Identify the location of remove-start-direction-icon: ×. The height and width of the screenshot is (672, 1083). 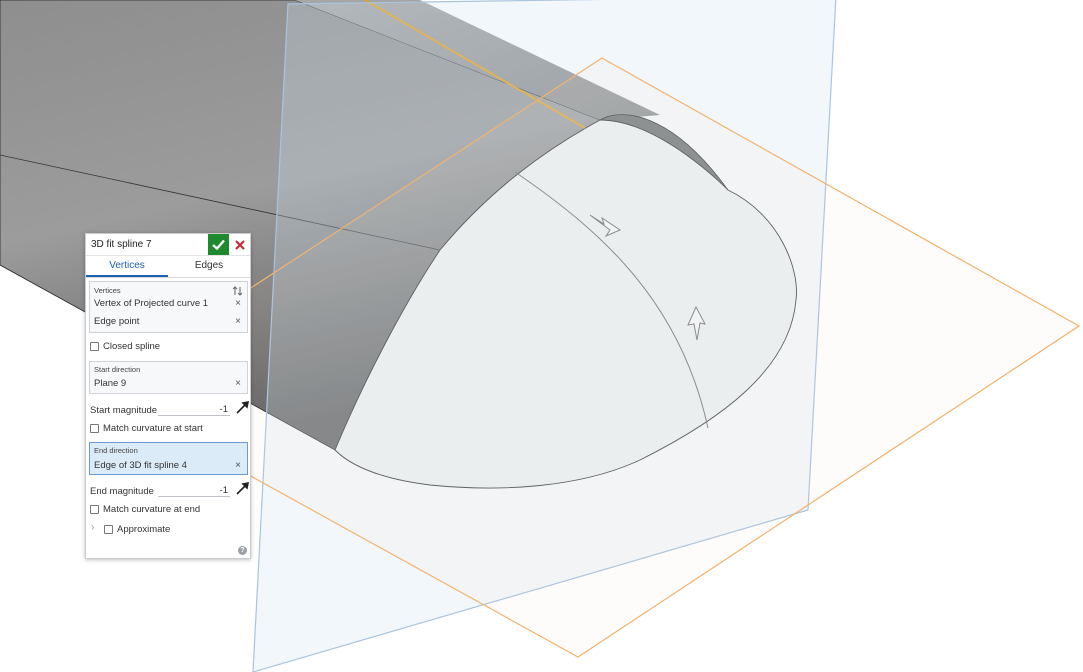
(238, 383).